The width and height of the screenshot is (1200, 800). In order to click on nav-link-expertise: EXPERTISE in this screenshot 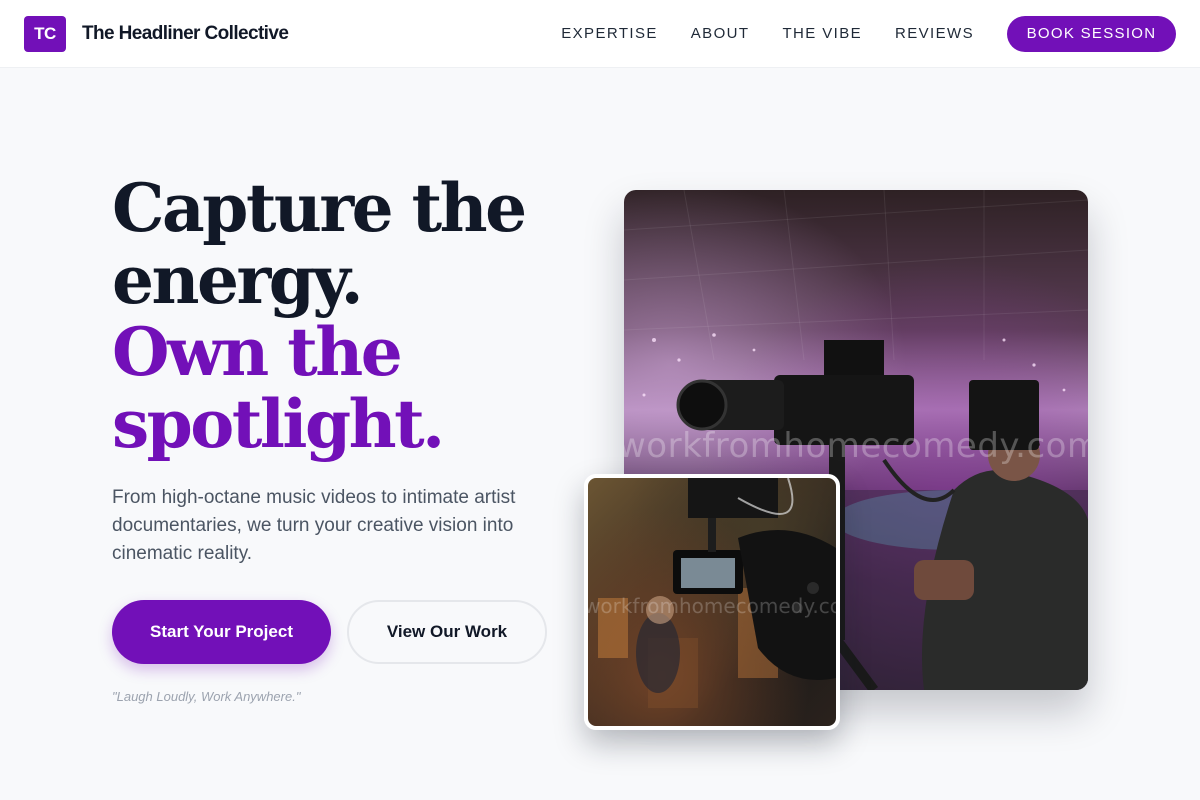, I will do `click(609, 33)`.